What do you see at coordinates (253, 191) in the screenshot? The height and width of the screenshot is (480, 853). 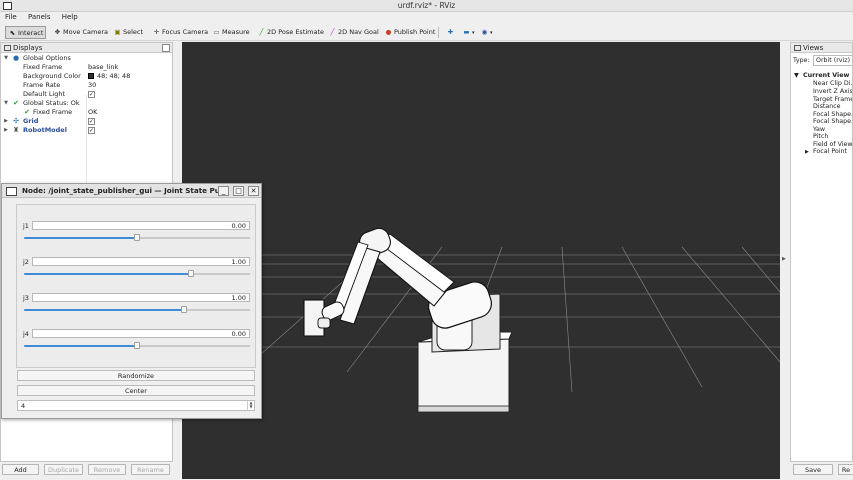 I see `close-button: ✕` at bounding box center [253, 191].